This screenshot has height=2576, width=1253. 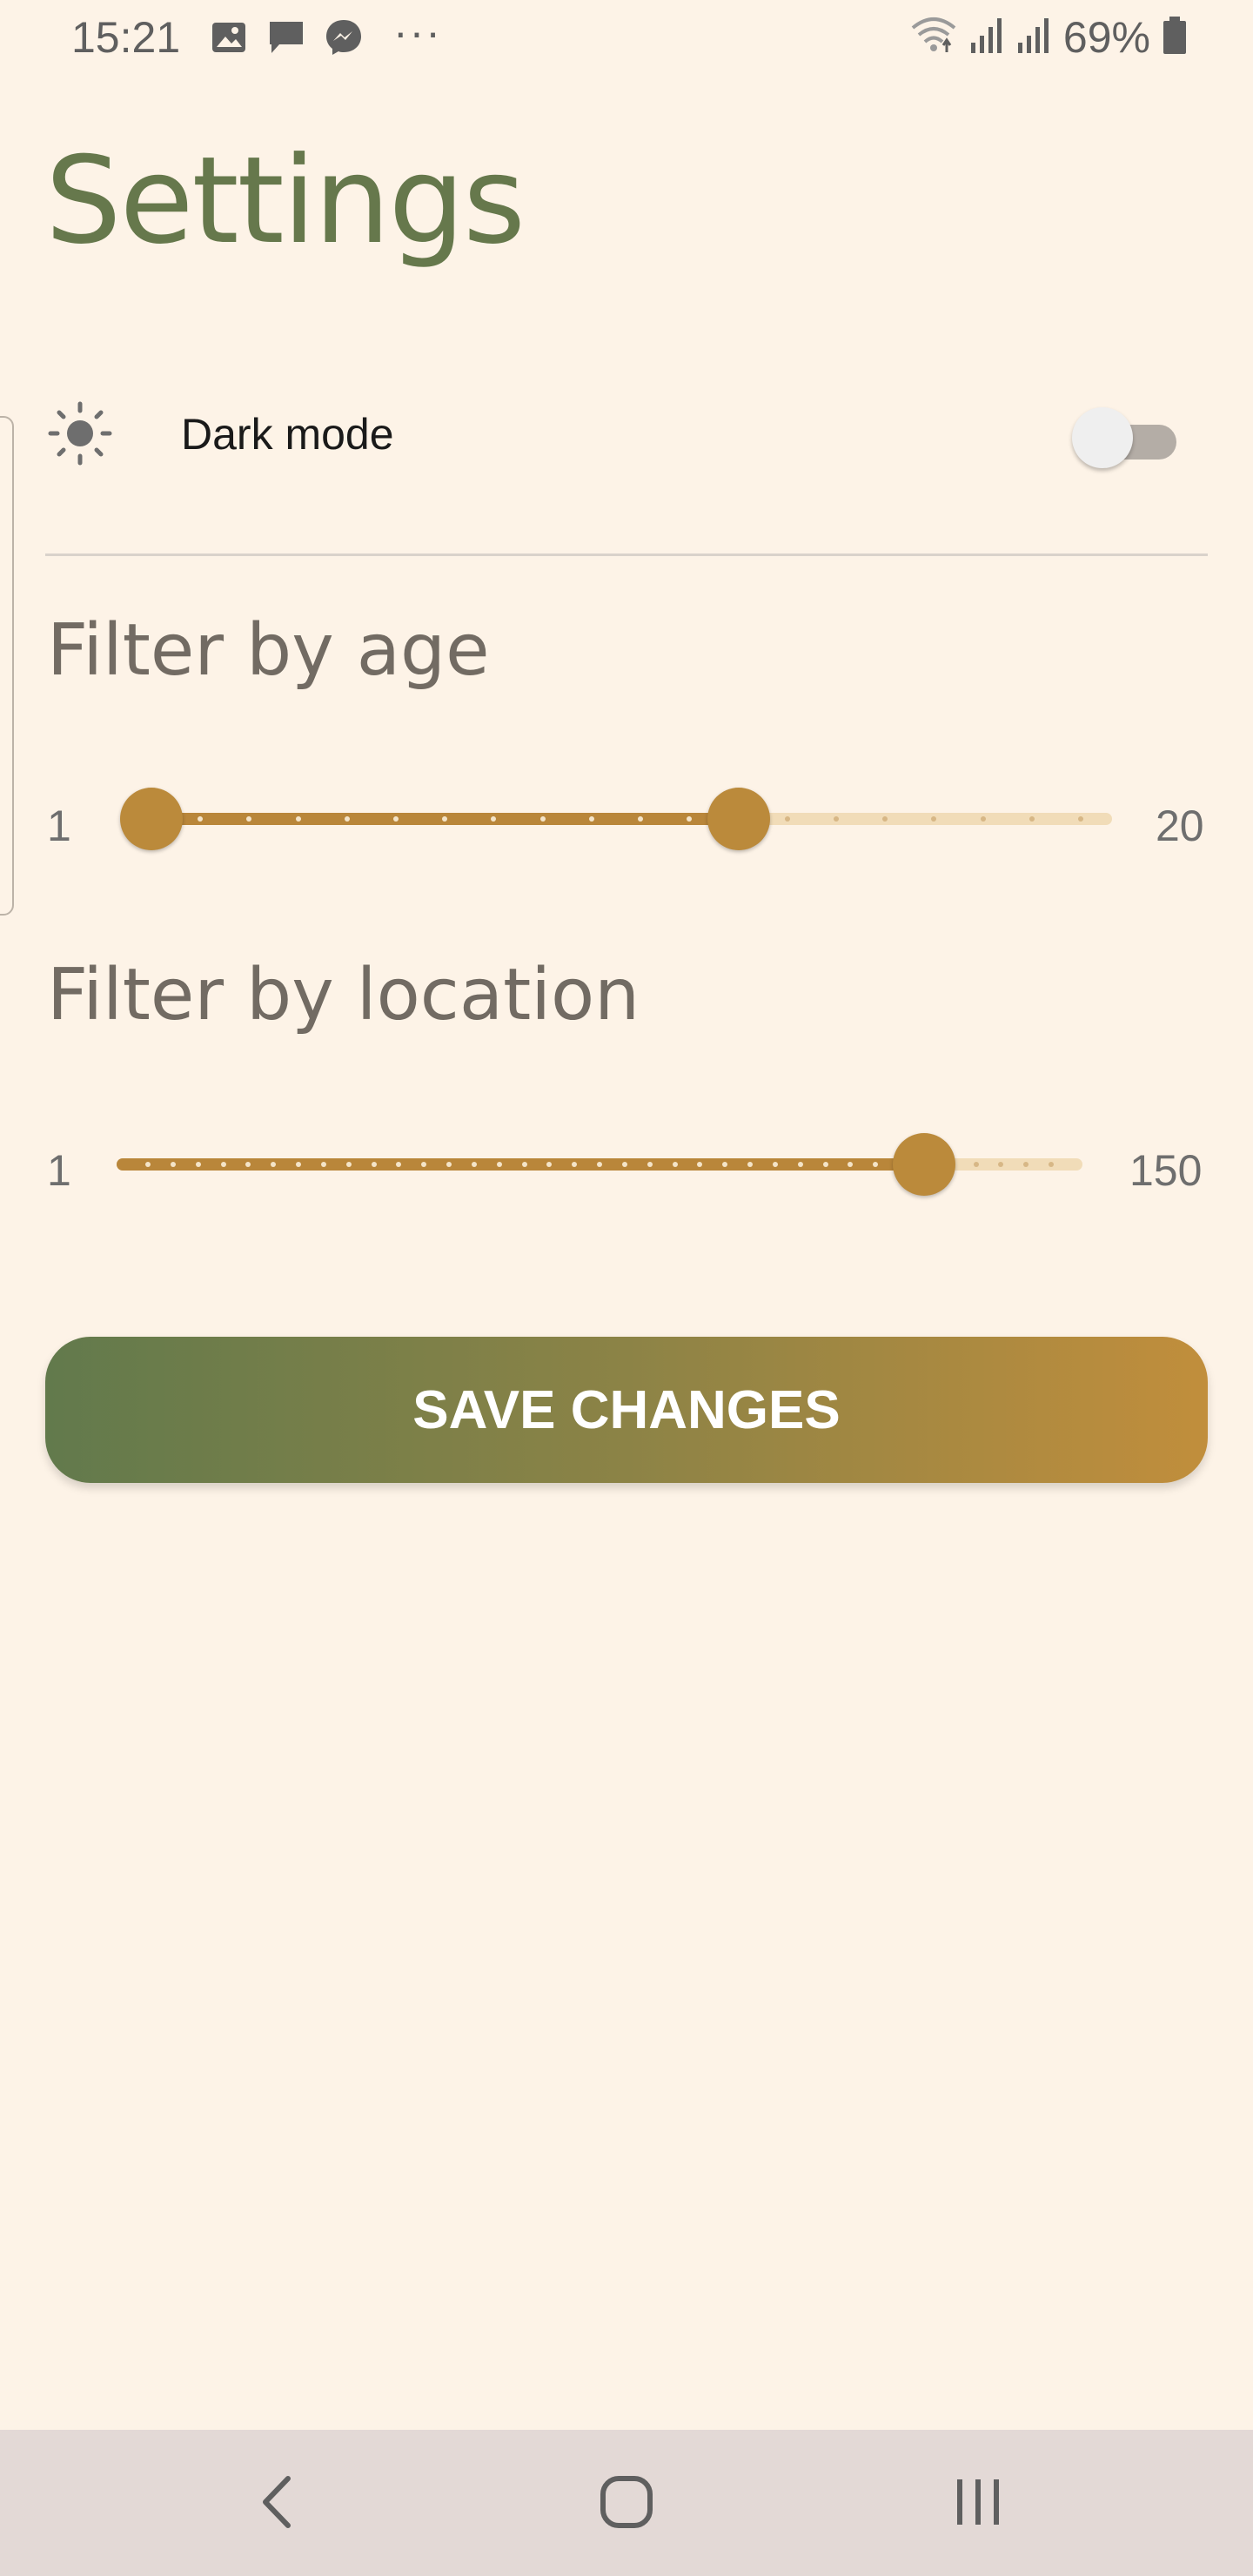 What do you see at coordinates (343, 995) in the screenshot?
I see `location-filter-title: Filter by location` at bounding box center [343, 995].